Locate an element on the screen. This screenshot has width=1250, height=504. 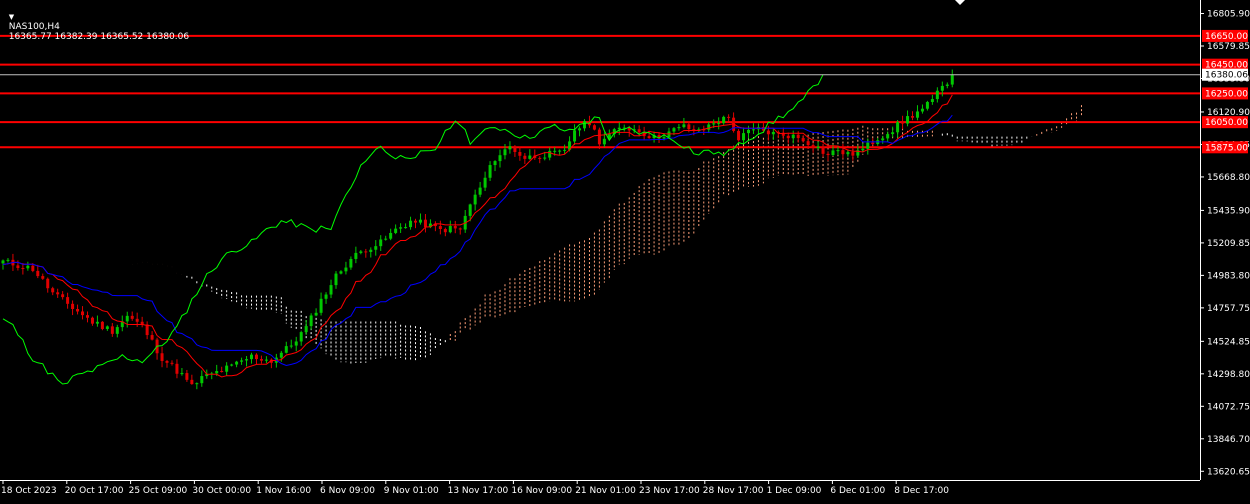
y-tick-label: 15209.85 is located at coordinates (1228, 244).